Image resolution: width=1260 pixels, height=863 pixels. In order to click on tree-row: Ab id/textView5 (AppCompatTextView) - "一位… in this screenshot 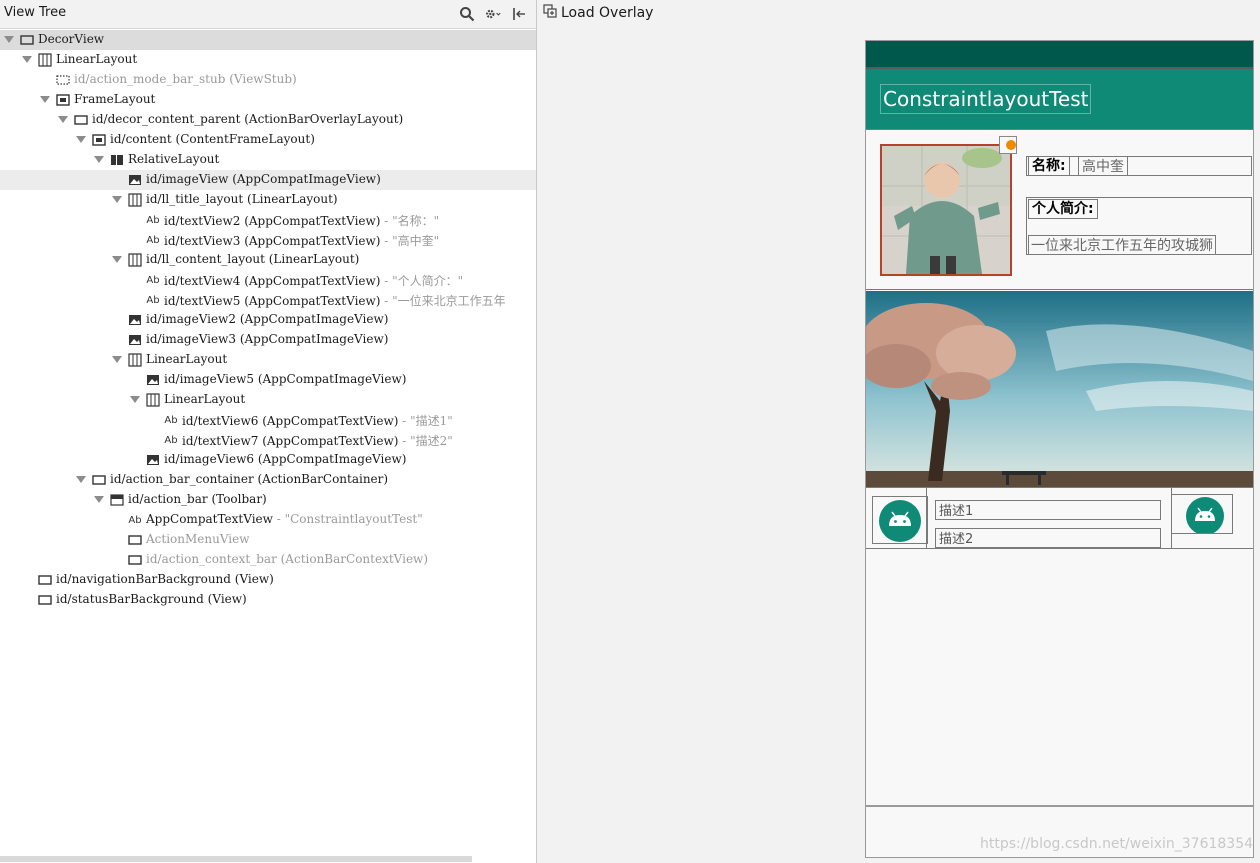, I will do `click(268, 300)`.